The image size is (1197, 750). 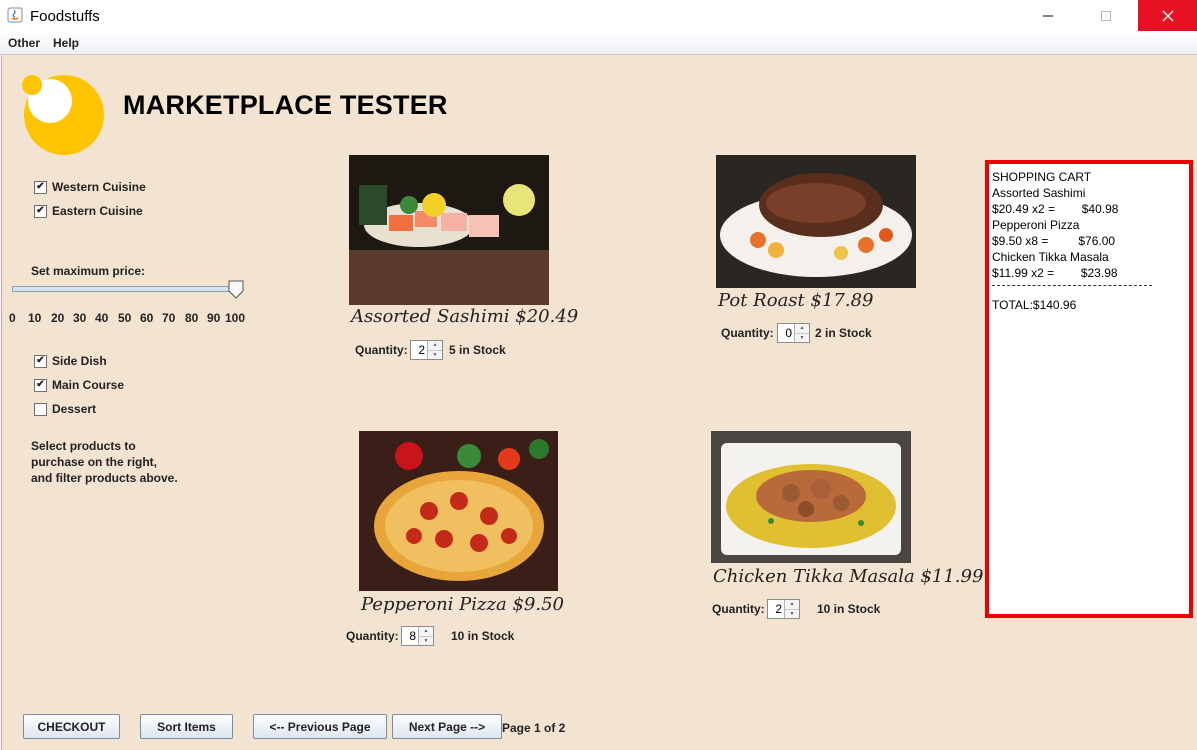 What do you see at coordinates (1054, 241) in the screenshot?
I see `cart-item-price: $9.50 x8 = $76.00` at bounding box center [1054, 241].